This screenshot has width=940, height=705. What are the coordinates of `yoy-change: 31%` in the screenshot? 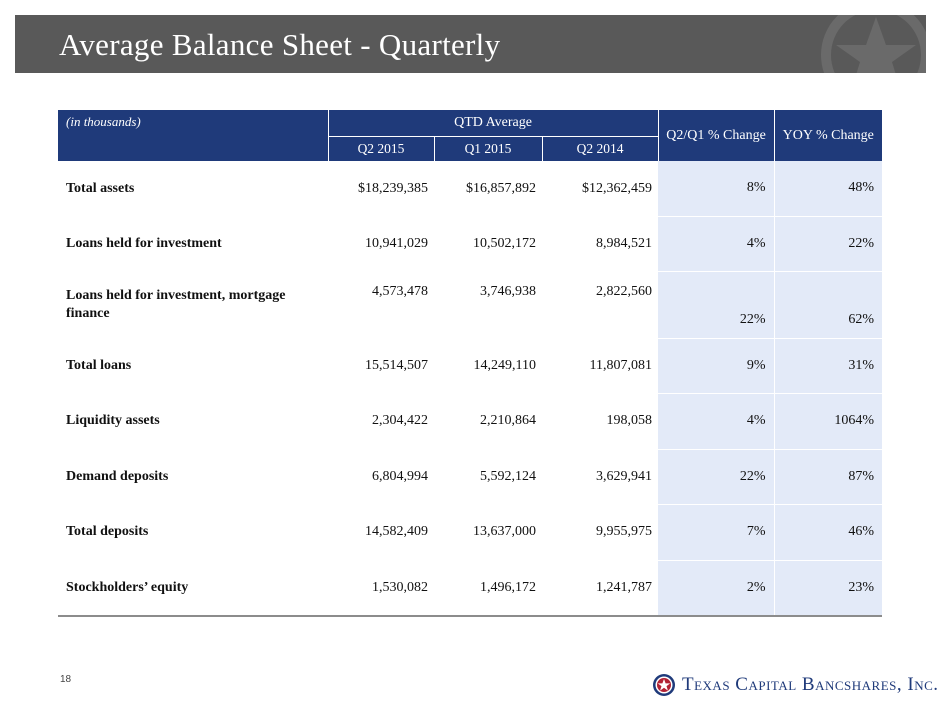 It's located at (828, 366).